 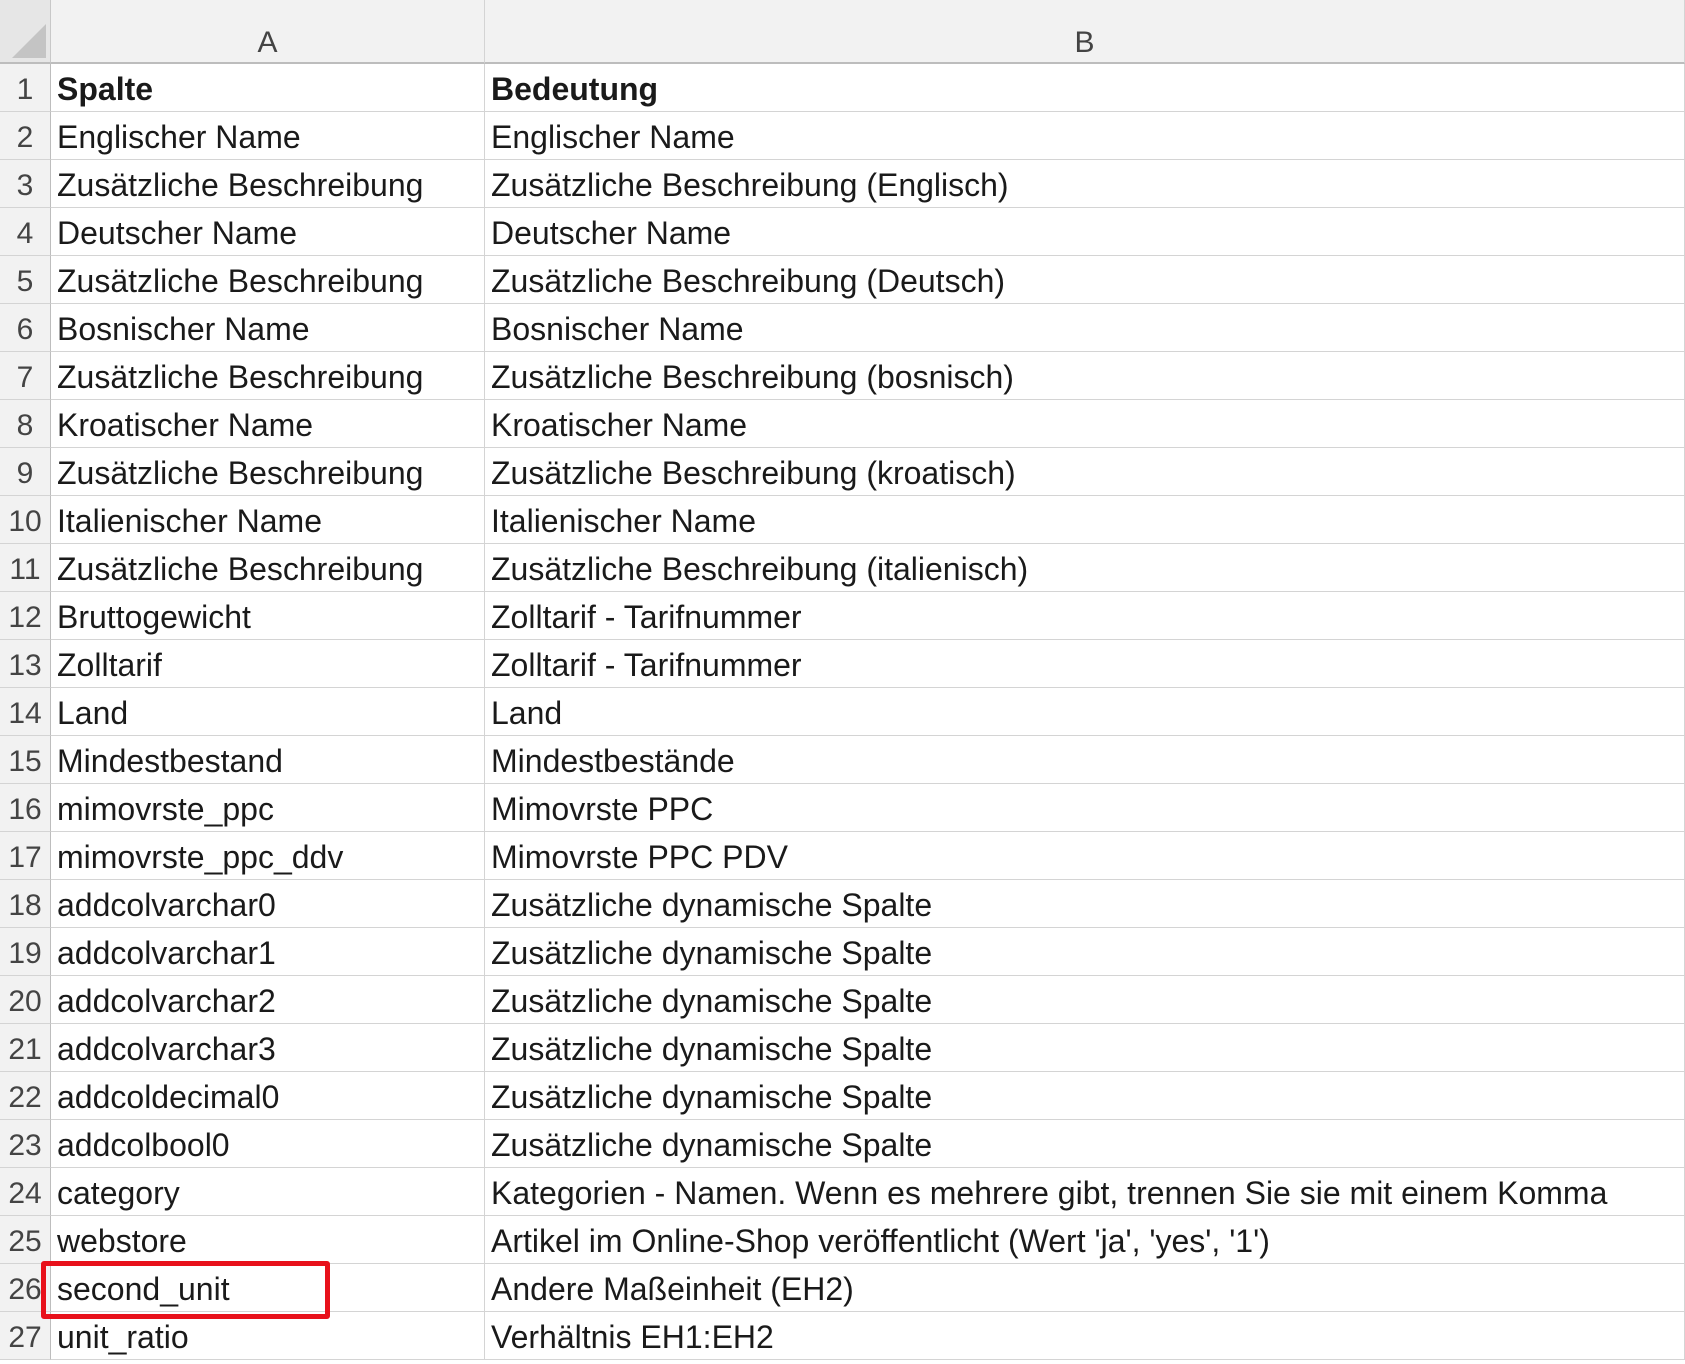 I want to click on row-header: 9, so click(x=25, y=472).